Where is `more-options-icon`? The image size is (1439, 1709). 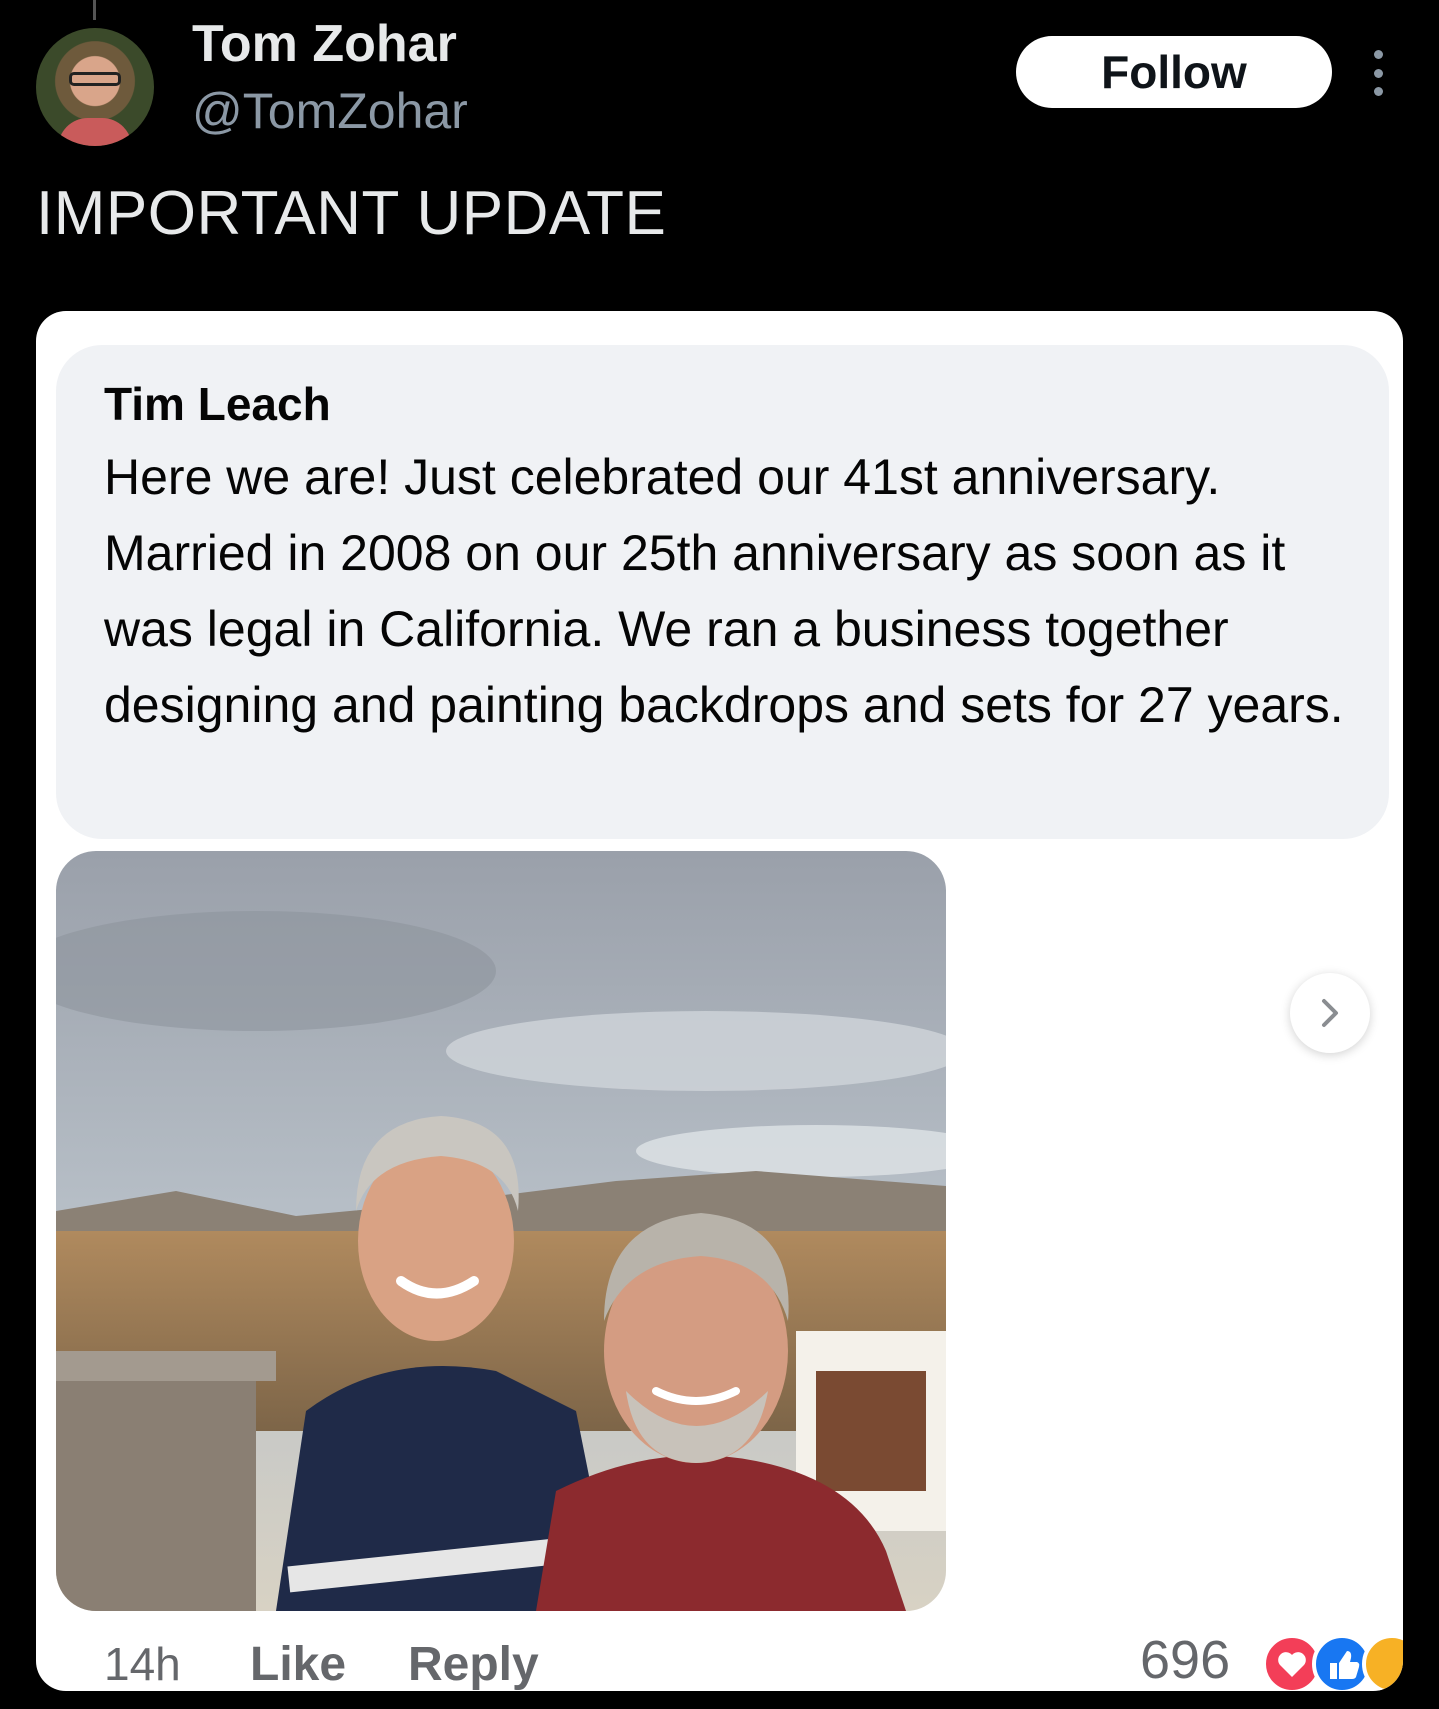
more-options-icon is located at coordinates (1378, 73).